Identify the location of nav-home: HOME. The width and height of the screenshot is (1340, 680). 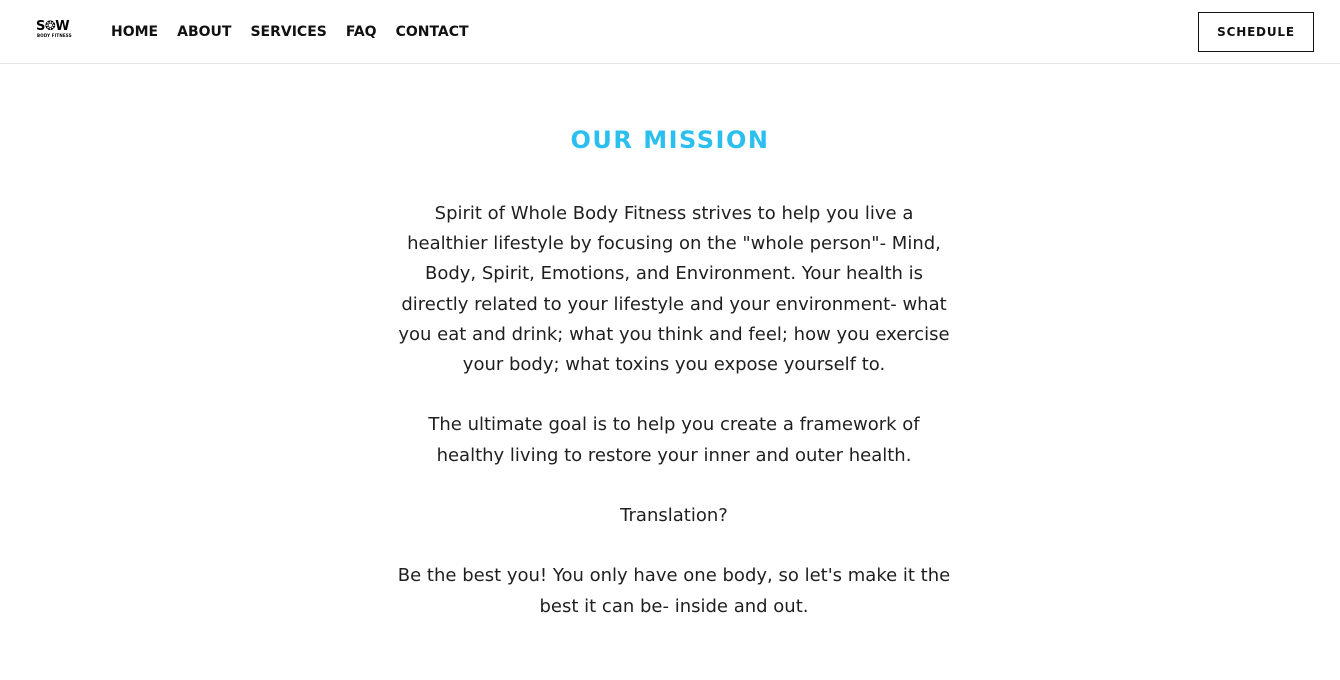
(134, 32).